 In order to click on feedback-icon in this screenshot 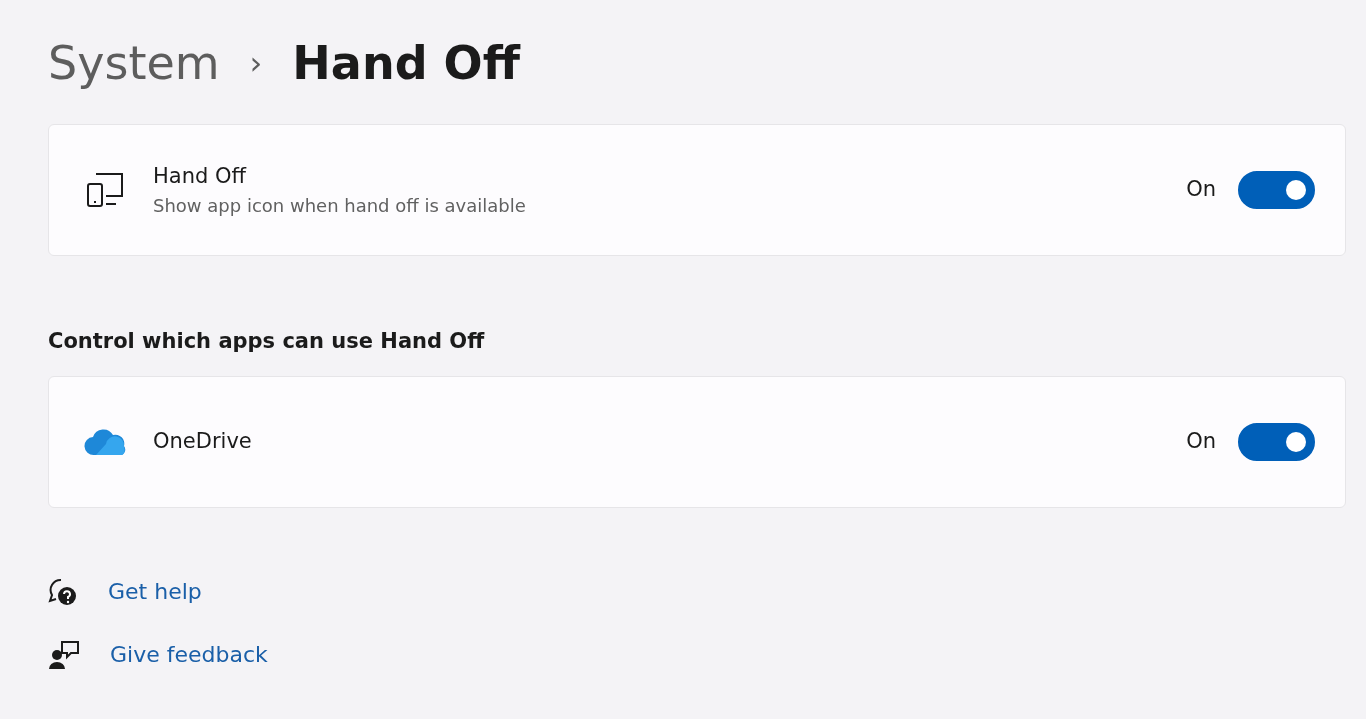, I will do `click(64, 654)`.